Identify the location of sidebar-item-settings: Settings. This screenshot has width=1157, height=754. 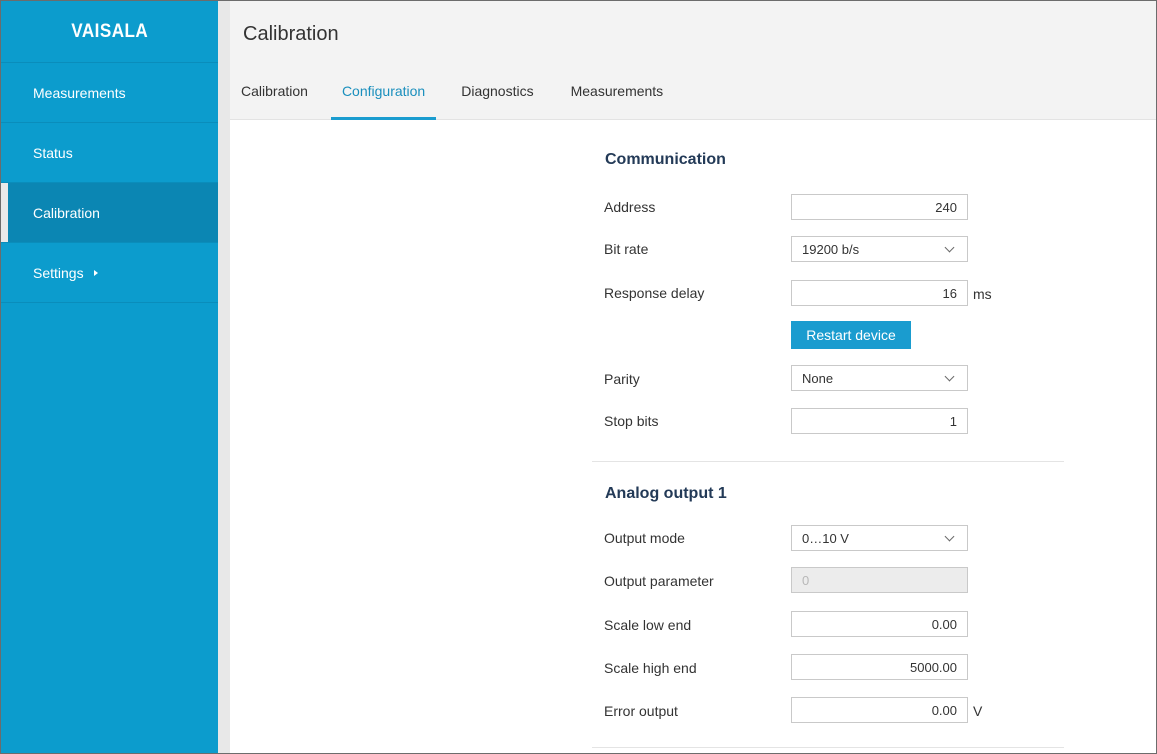
(109, 273).